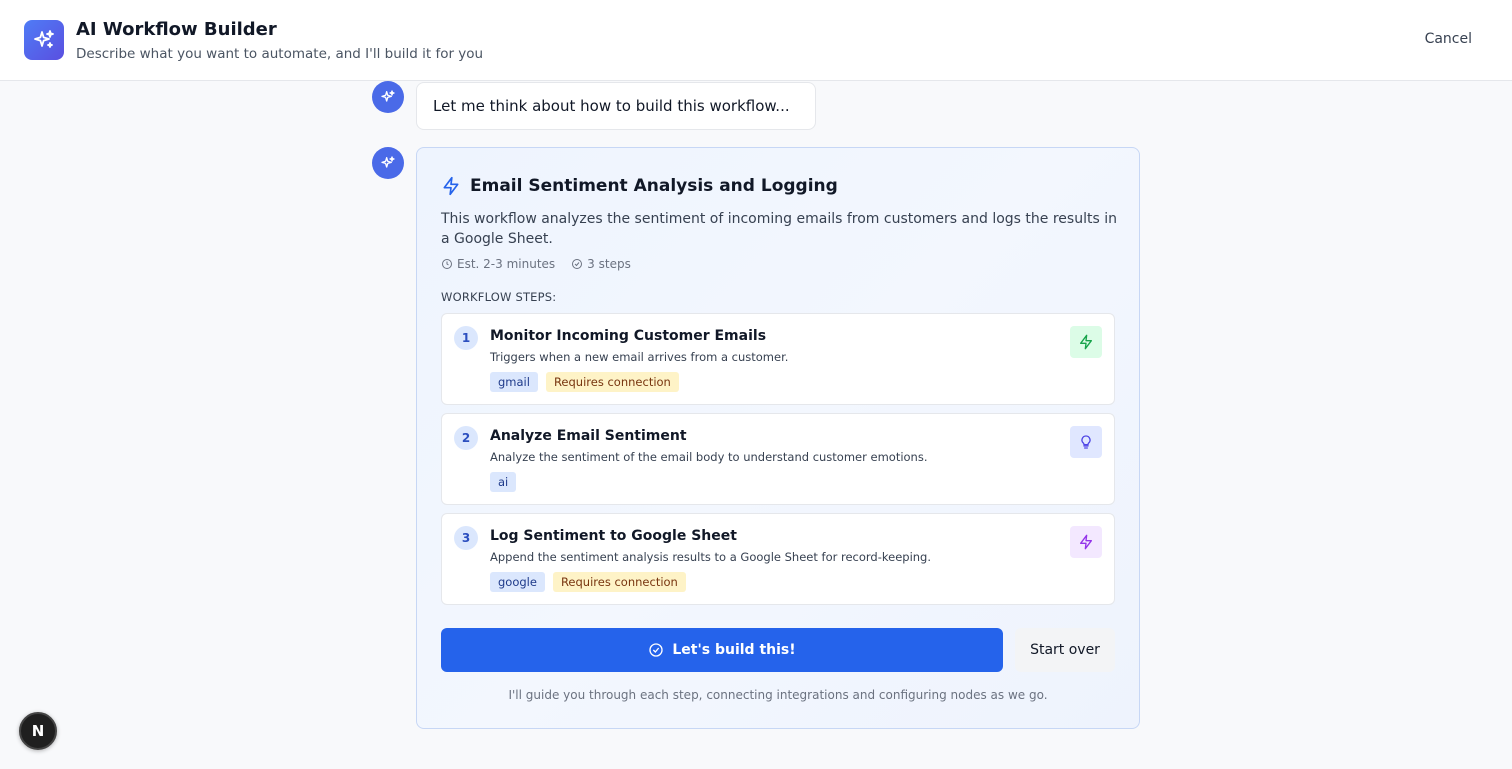  I want to click on provider-badge: ai, so click(503, 482).